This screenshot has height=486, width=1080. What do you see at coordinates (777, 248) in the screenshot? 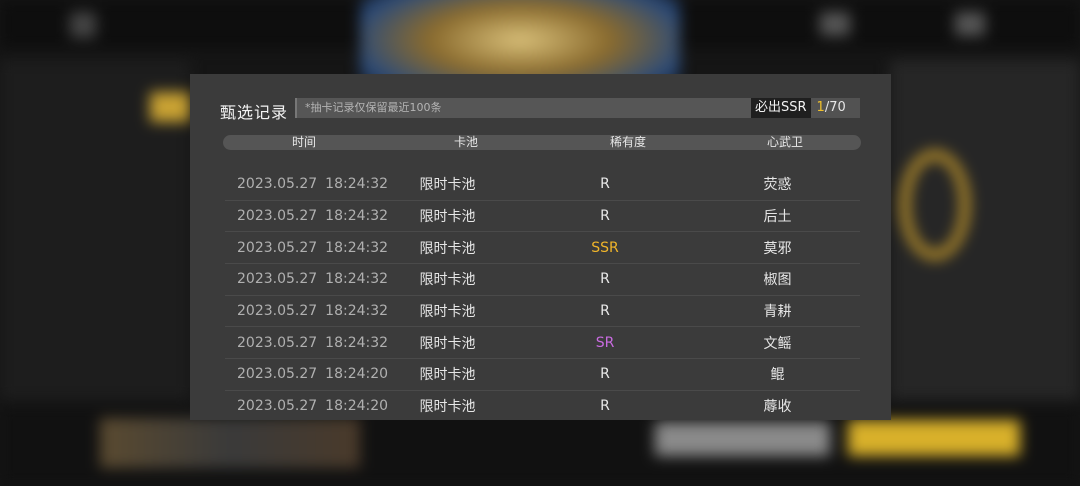
I see `record-character-name: 莫邪` at bounding box center [777, 248].